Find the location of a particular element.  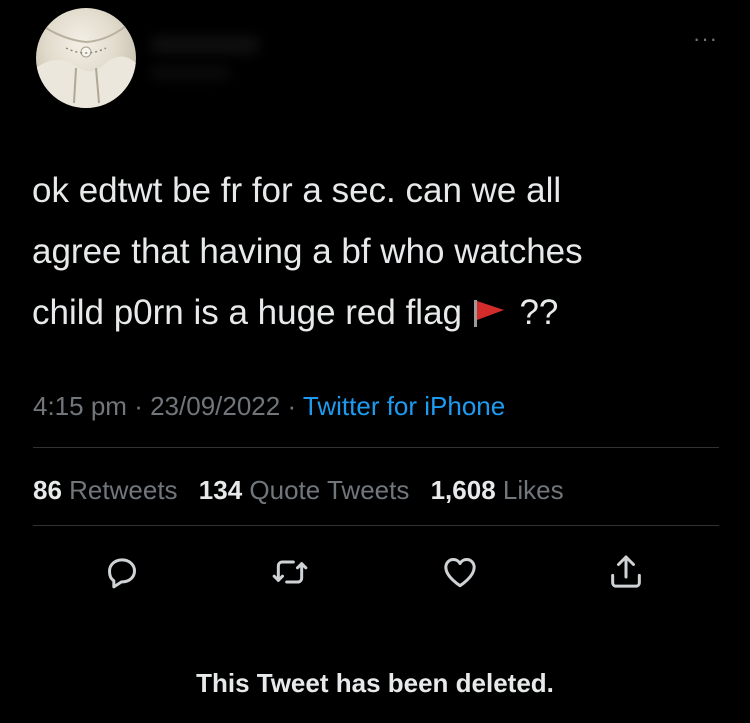

reply-button is located at coordinates (122, 572).